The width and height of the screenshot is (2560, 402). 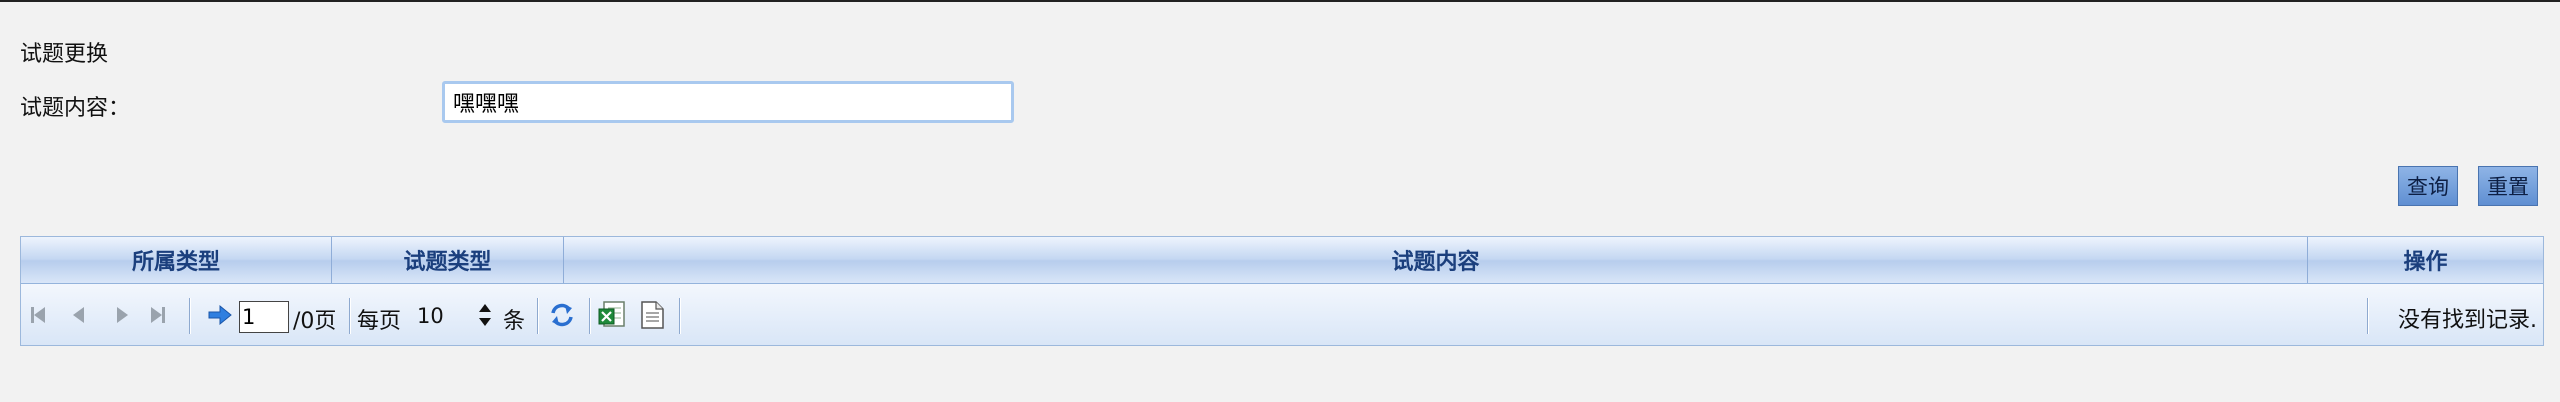 What do you see at coordinates (2428, 186) in the screenshot?
I see `query-button: 查询` at bounding box center [2428, 186].